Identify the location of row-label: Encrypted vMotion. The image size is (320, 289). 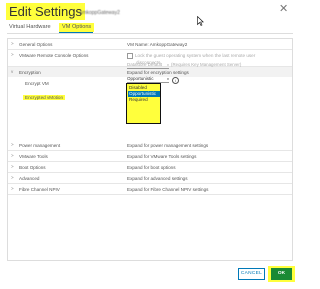
(44, 97).